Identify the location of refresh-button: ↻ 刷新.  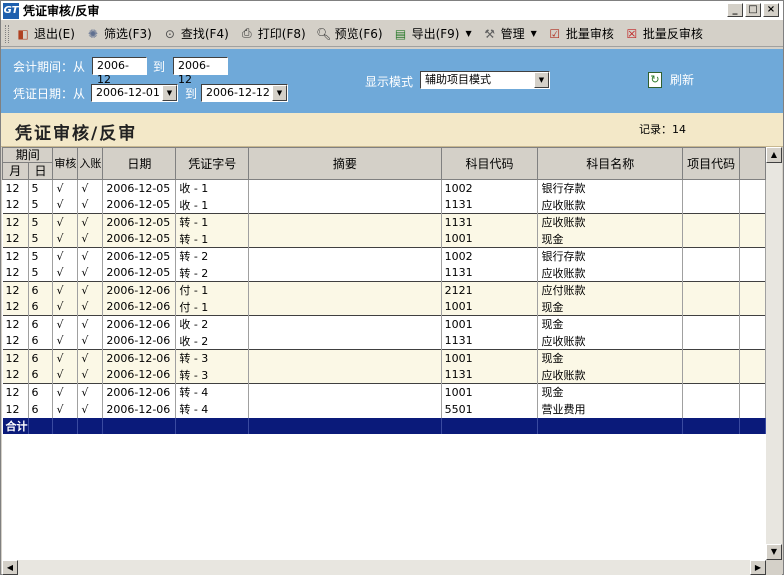
(671, 79).